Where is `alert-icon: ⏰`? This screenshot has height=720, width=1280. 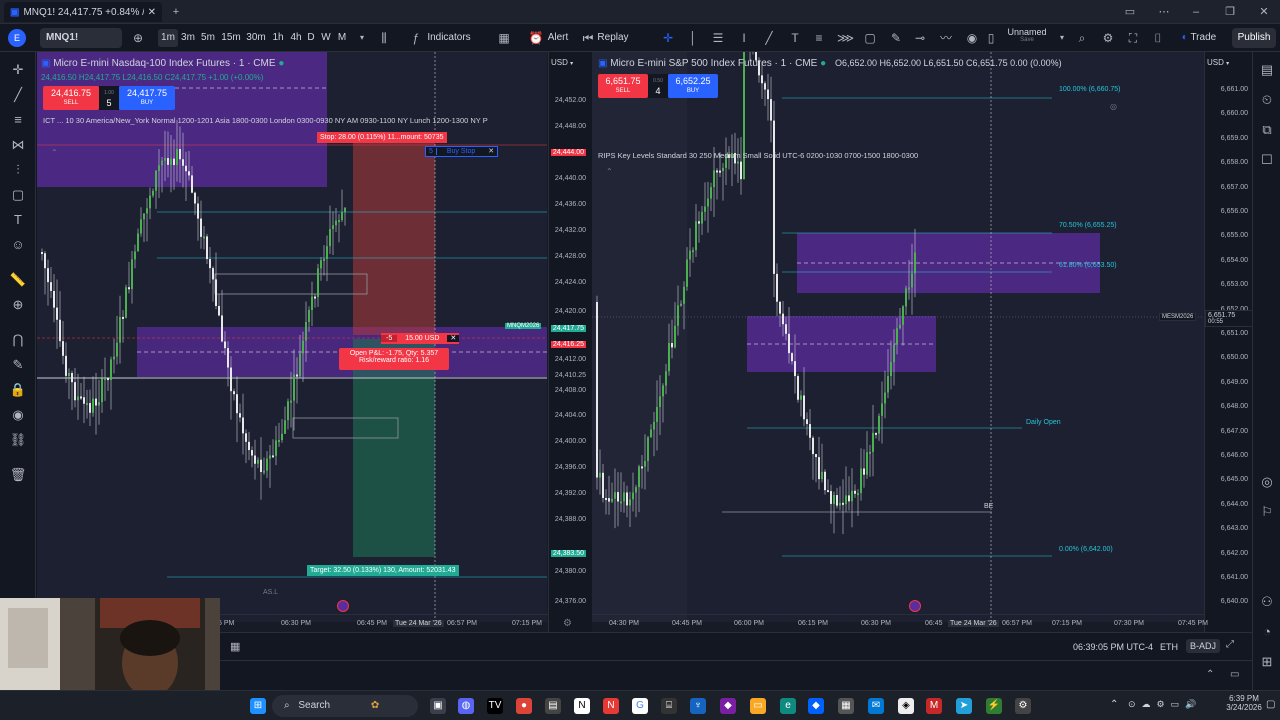 alert-icon: ⏰ is located at coordinates (536, 38).